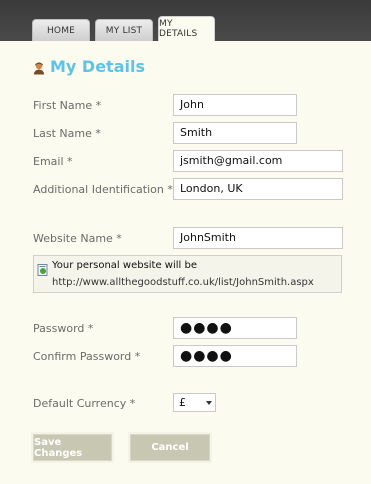  What do you see at coordinates (235, 328) in the screenshot?
I see `password-field: ●●●●` at bounding box center [235, 328].